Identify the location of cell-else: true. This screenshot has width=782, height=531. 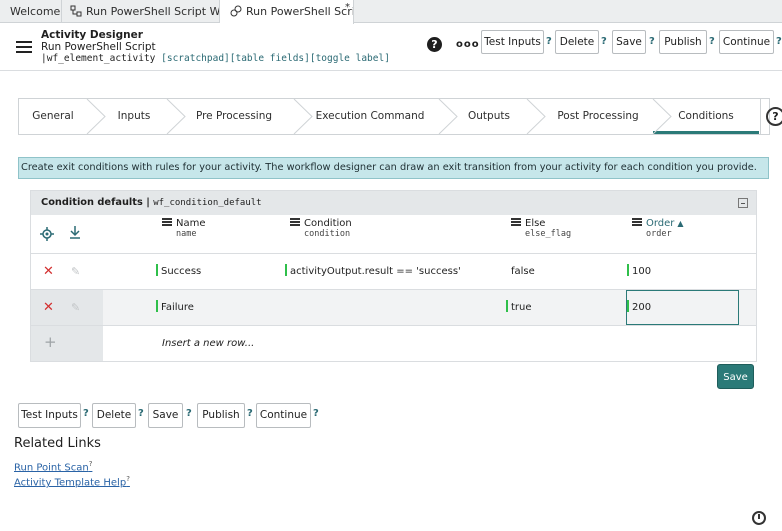
(519, 307).